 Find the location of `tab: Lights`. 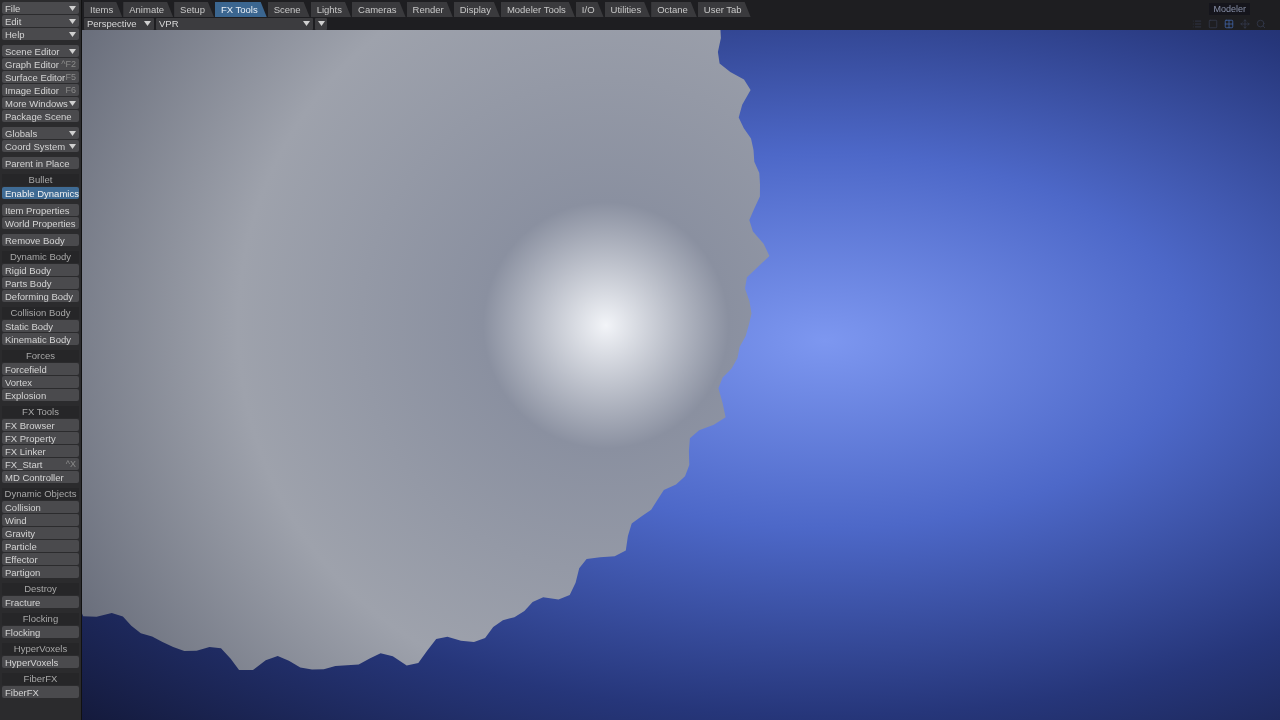

tab: Lights is located at coordinates (330, 9).